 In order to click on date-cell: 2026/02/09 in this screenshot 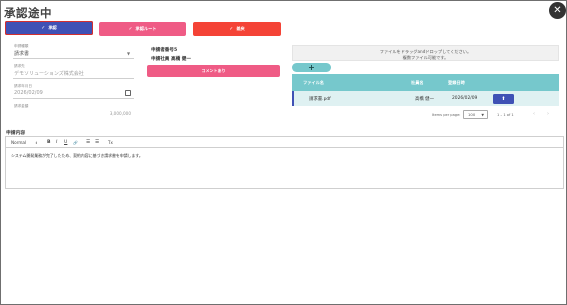, I will do `click(465, 98)`.